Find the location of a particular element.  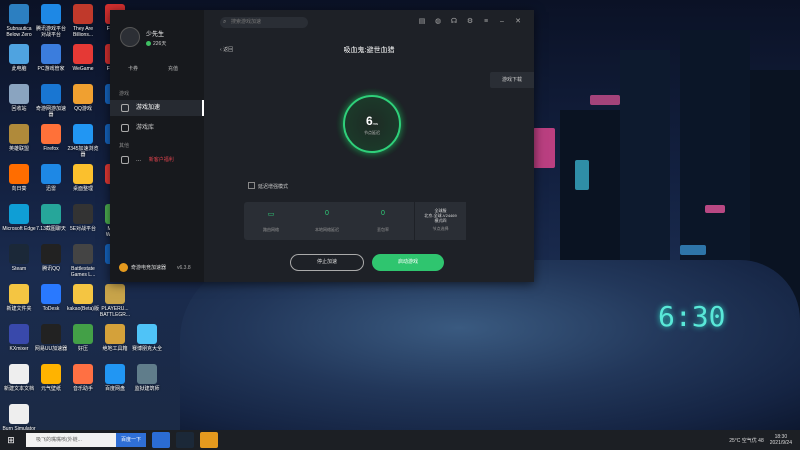

kxmixer-icon is located at coordinates (19, 334).